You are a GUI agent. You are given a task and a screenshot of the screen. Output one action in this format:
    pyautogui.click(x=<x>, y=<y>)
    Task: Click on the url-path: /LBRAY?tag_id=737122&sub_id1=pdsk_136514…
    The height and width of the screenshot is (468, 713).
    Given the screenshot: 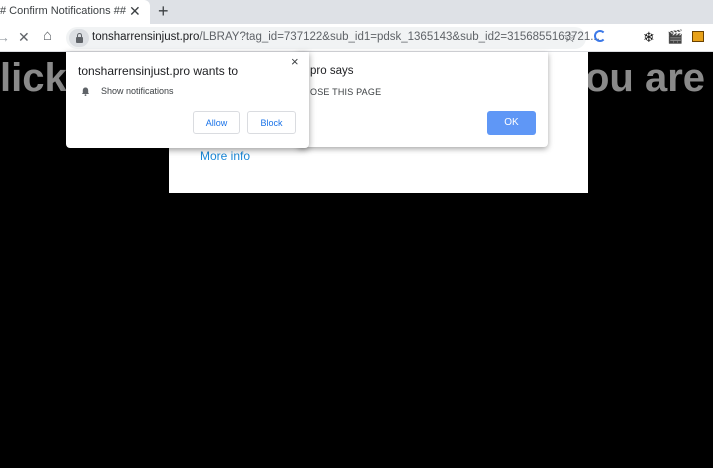 What is the action you would take?
    pyautogui.click(x=399, y=37)
    